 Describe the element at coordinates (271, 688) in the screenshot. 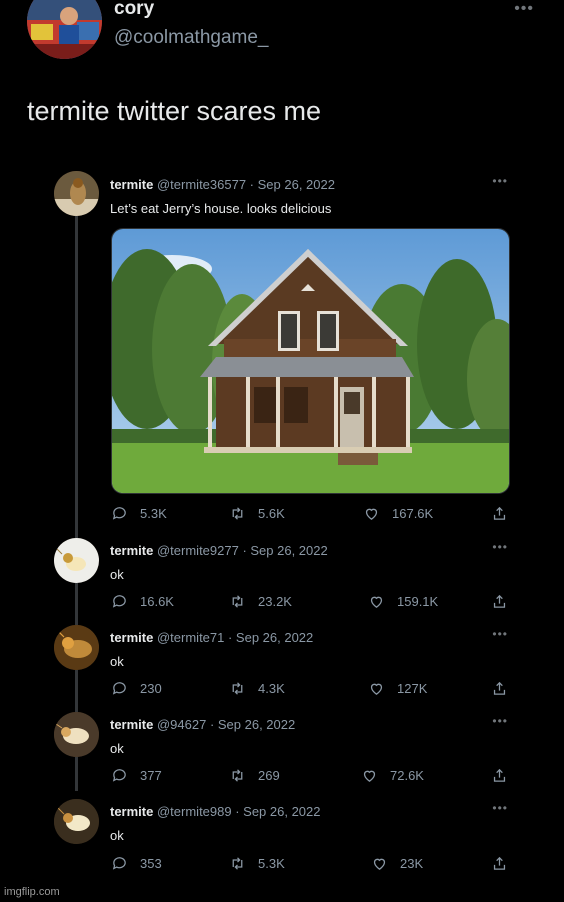

I see `retweet-count: 4.3K` at that location.